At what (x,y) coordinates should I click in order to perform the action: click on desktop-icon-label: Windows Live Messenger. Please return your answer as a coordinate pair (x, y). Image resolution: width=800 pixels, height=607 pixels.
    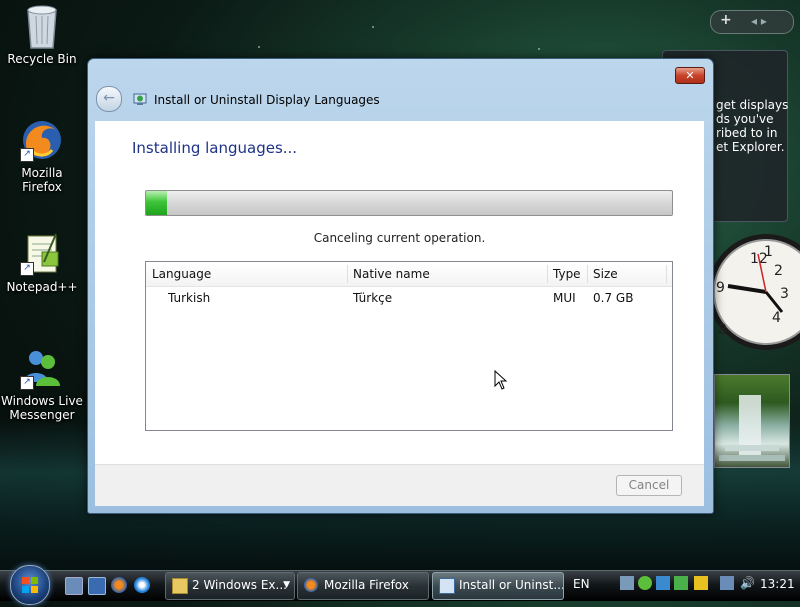
    Looking at the image, I should click on (42, 408).